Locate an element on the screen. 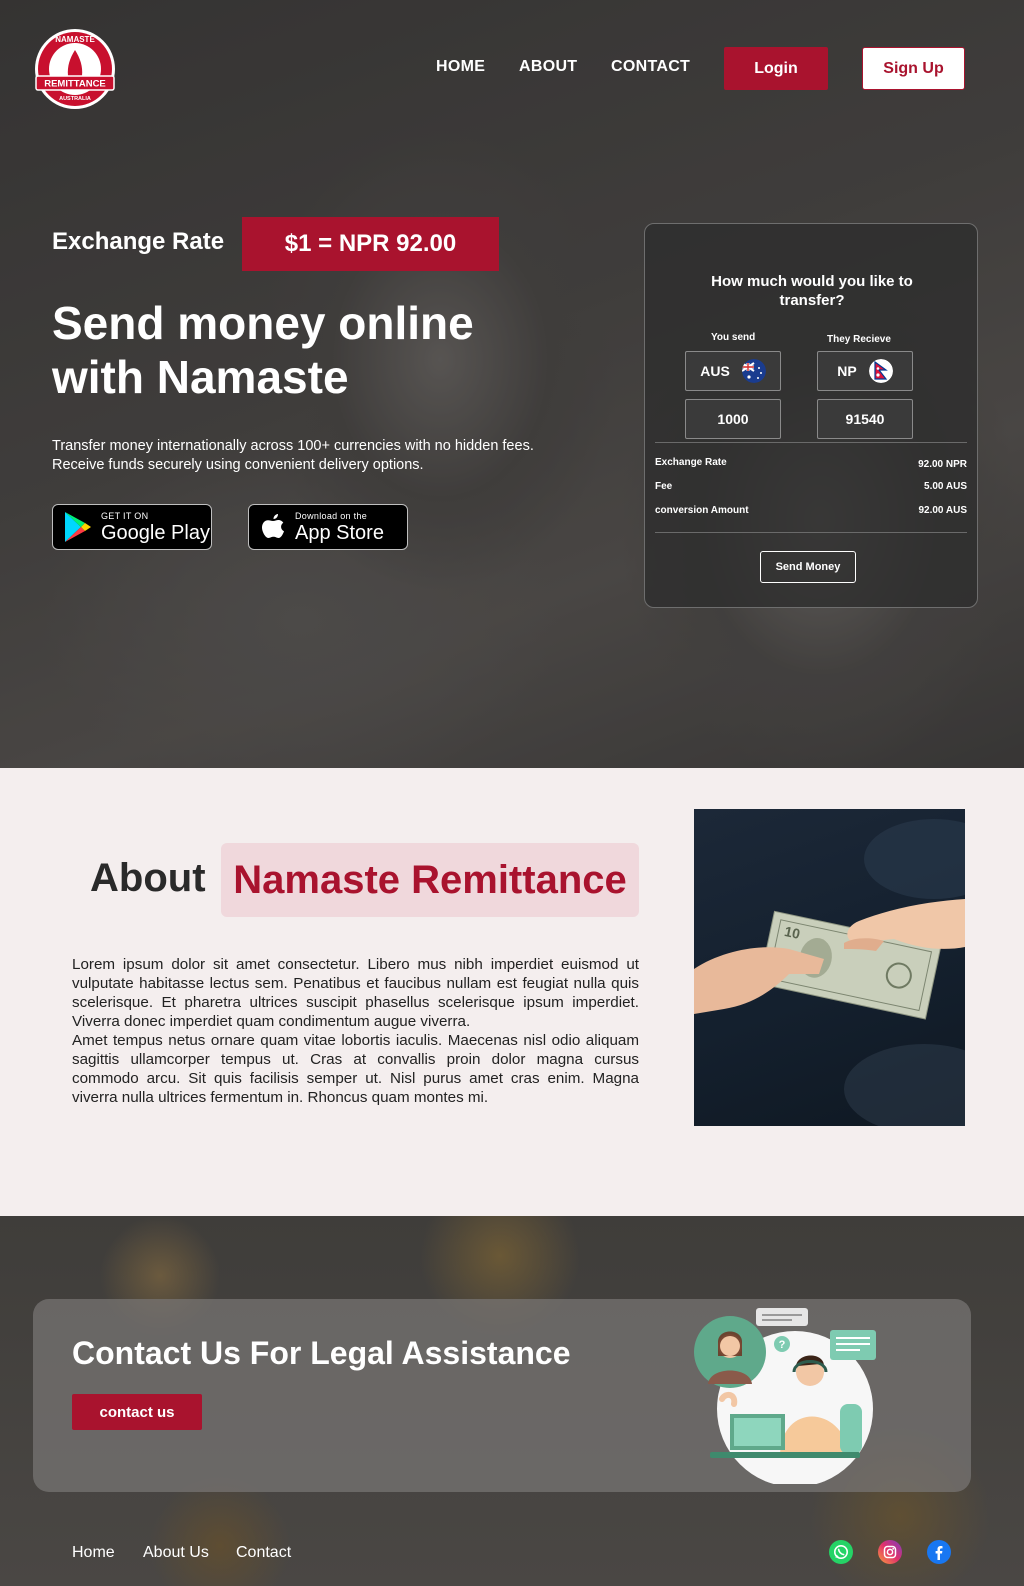  app-store-button: Download on the App Store is located at coordinates (328, 527).